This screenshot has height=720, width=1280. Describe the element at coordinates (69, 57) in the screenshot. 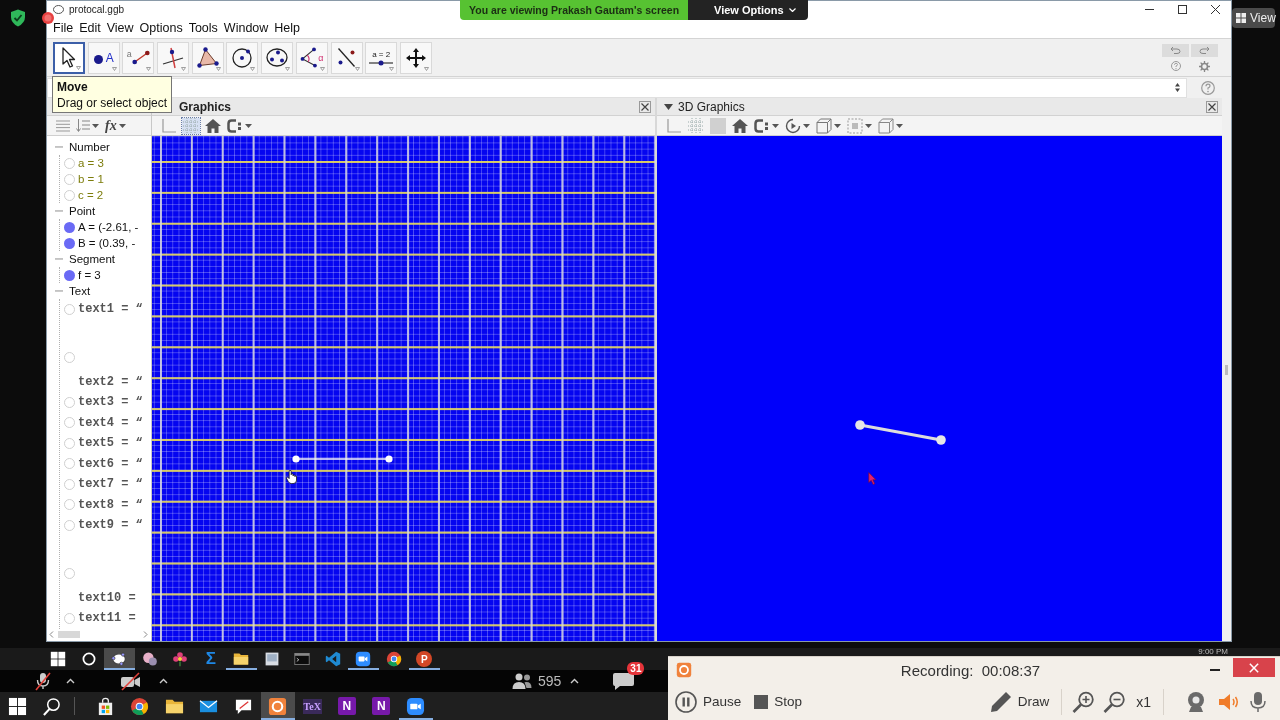

I see `move-tool` at that location.